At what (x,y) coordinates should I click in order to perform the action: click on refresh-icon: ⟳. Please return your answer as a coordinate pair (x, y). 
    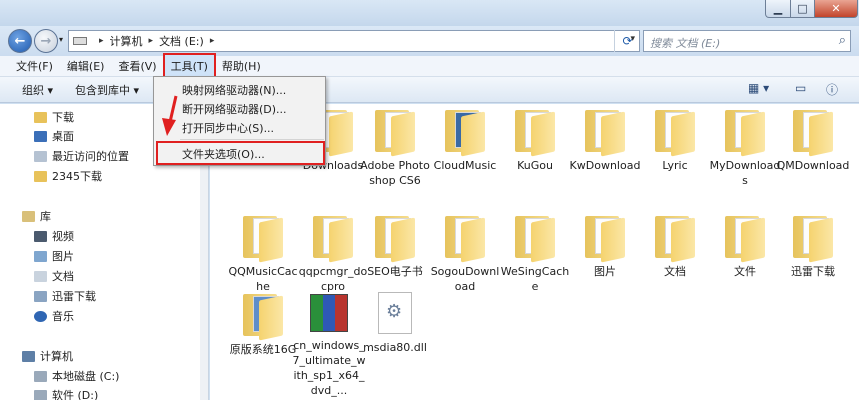
    Looking at the image, I should click on (627, 41).